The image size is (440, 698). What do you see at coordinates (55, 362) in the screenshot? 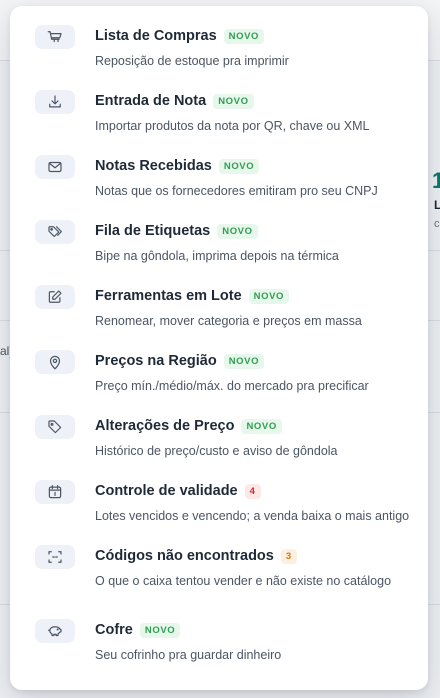
I see `map-pin-icon` at bounding box center [55, 362].